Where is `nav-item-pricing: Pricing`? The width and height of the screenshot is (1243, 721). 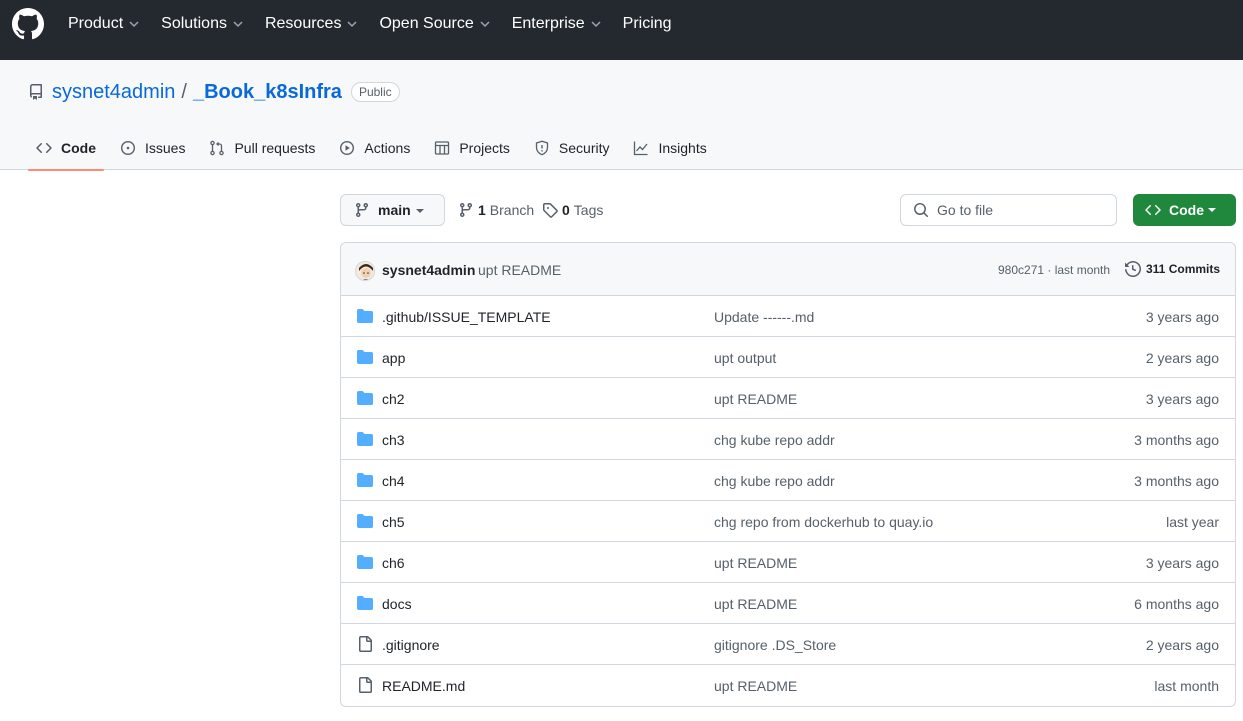 nav-item-pricing: Pricing is located at coordinates (647, 24).